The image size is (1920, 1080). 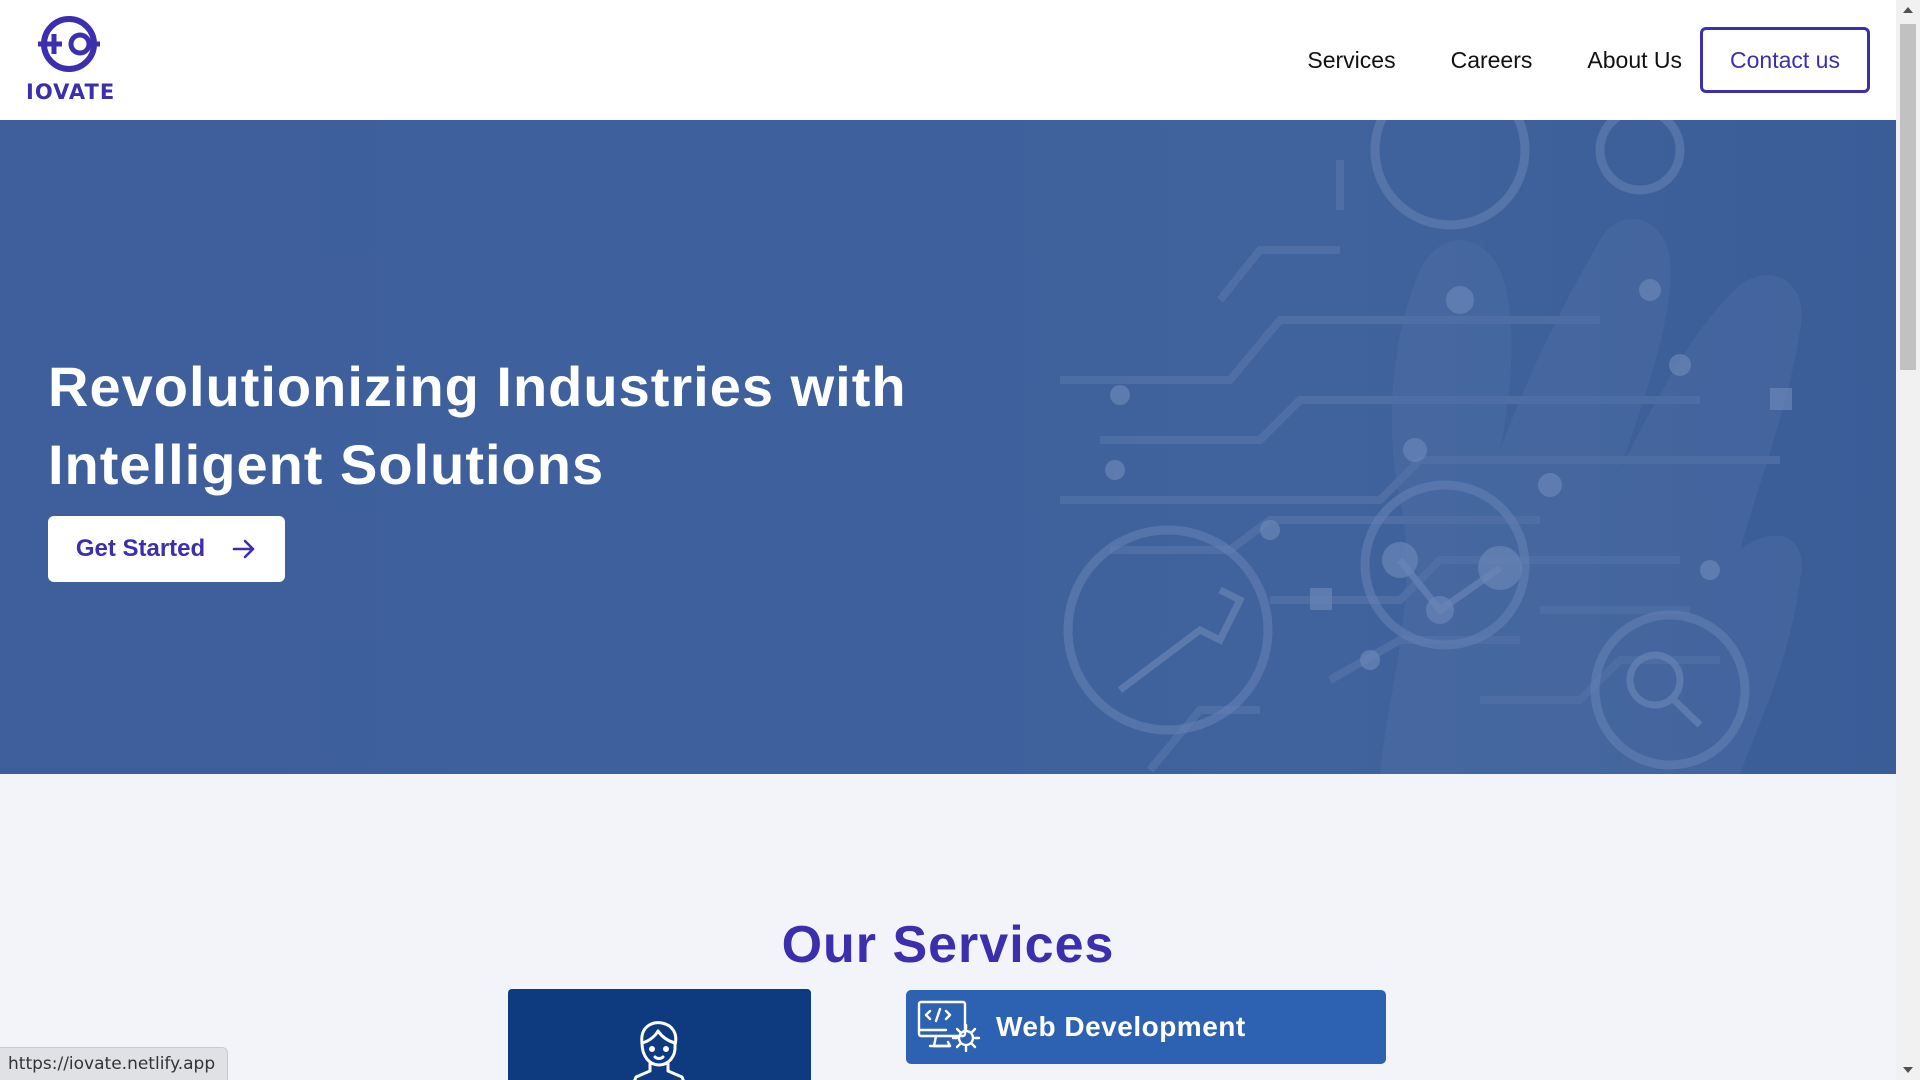 I want to click on scroll-down-icon, so click(x=1908, y=1070).